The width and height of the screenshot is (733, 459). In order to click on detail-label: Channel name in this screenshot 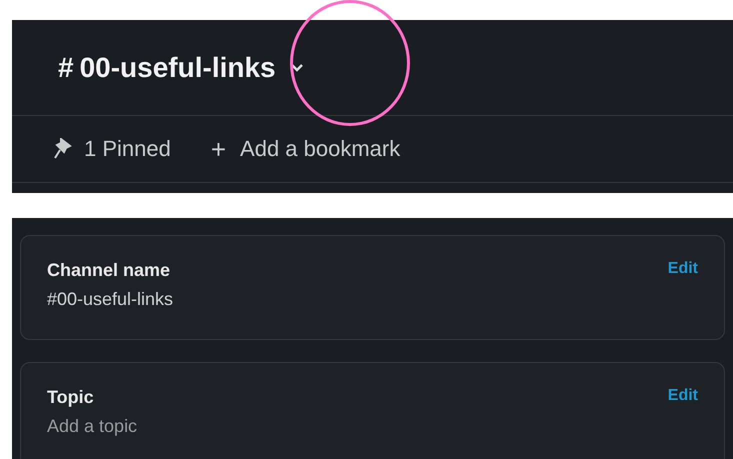, I will do `click(109, 270)`.